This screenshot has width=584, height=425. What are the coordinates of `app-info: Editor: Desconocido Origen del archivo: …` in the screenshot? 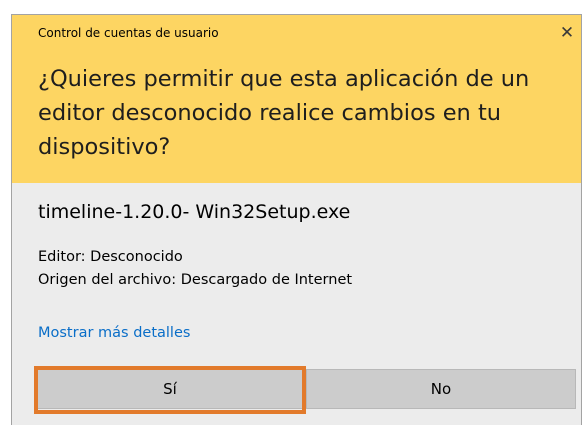 It's located at (195, 269).